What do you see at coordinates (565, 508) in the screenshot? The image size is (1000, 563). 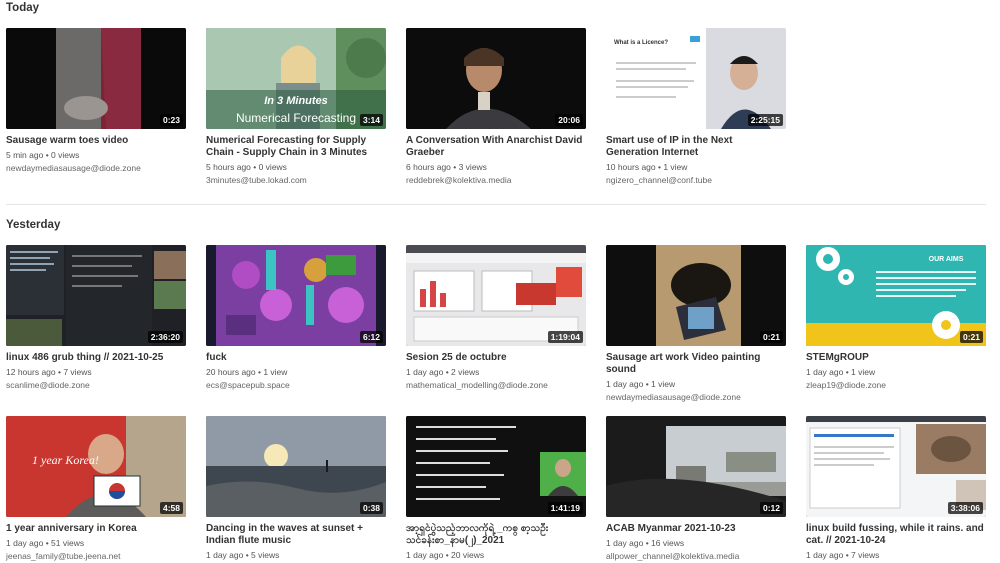 I see `duration-badge: 1:41:19` at bounding box center [565, 508].